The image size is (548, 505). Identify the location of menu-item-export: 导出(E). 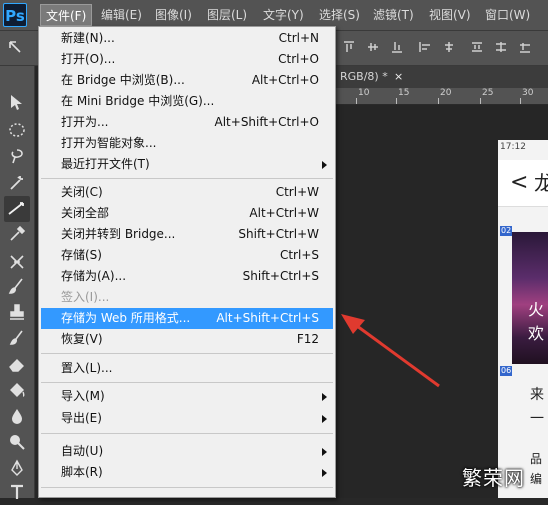
(187, 418).